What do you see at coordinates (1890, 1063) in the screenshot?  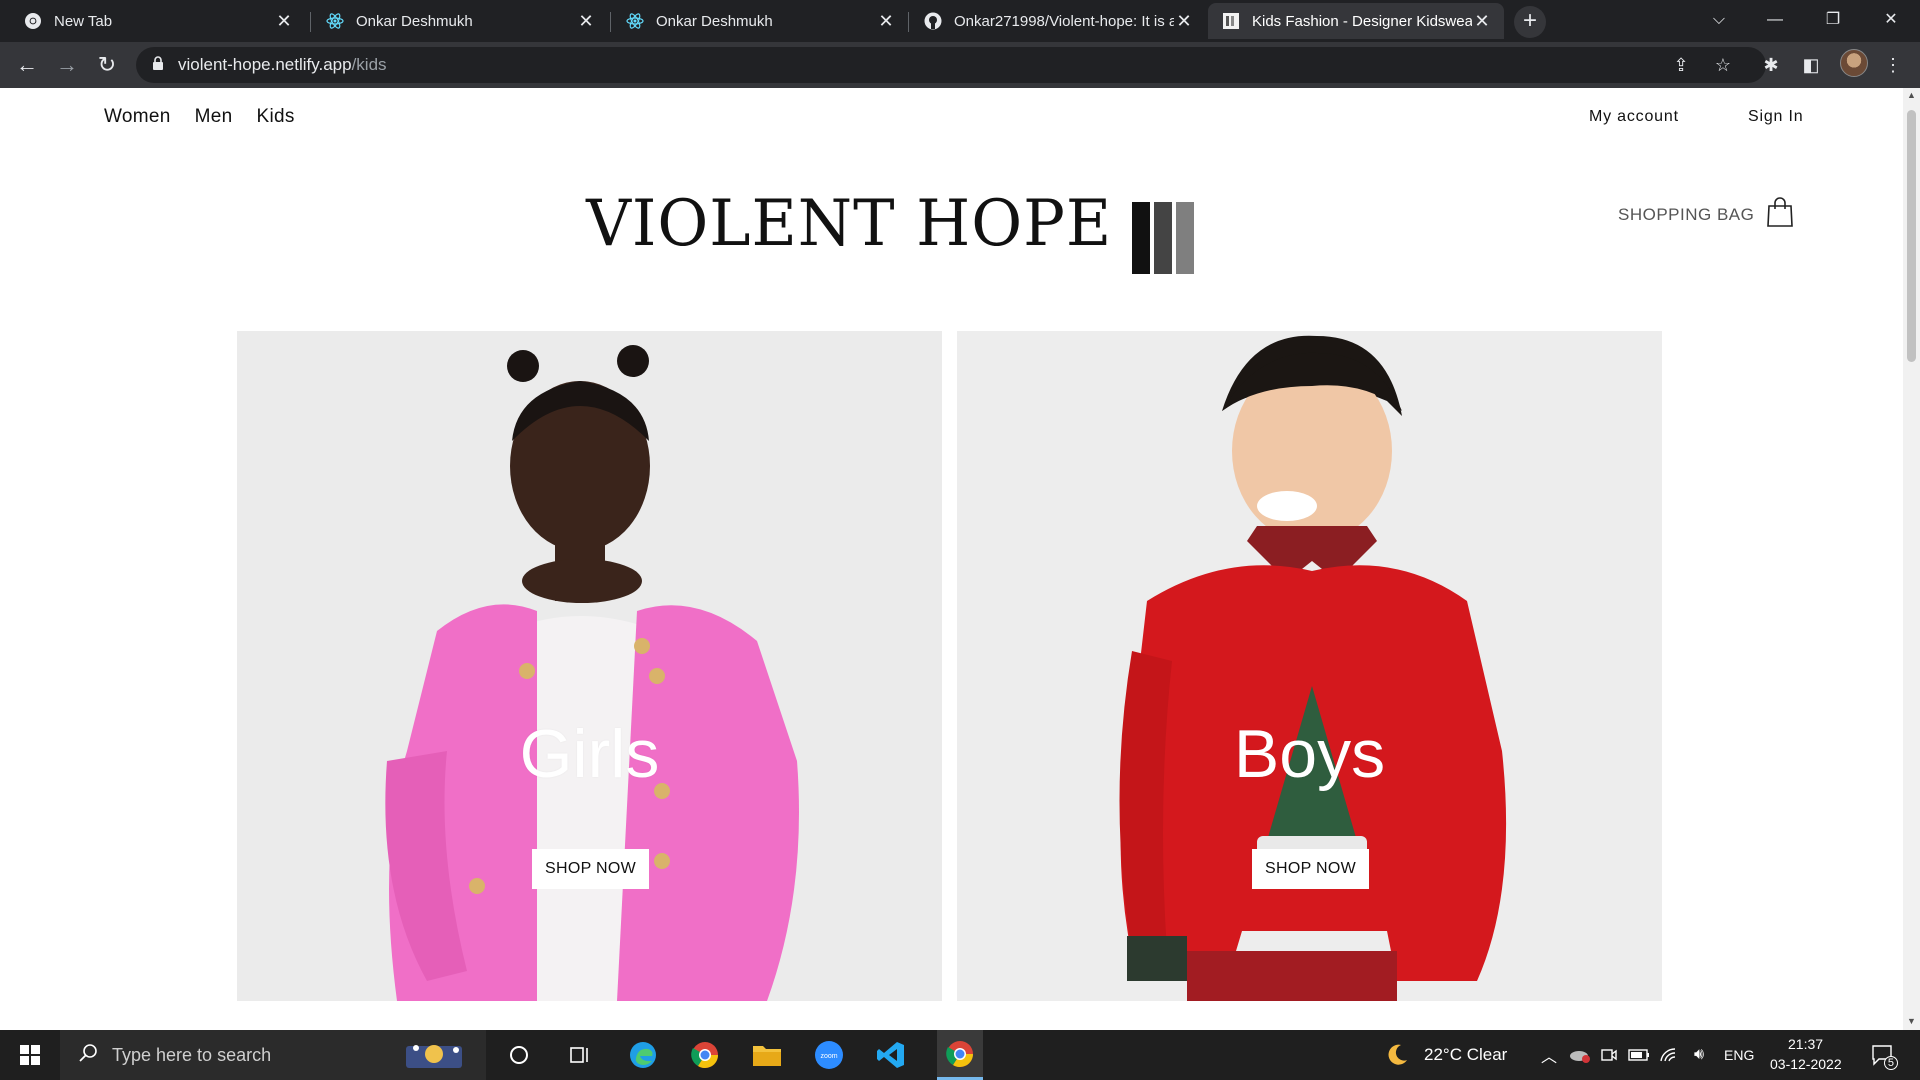 I see `notifications-count: 5` at bounding box center [1890, 1063].